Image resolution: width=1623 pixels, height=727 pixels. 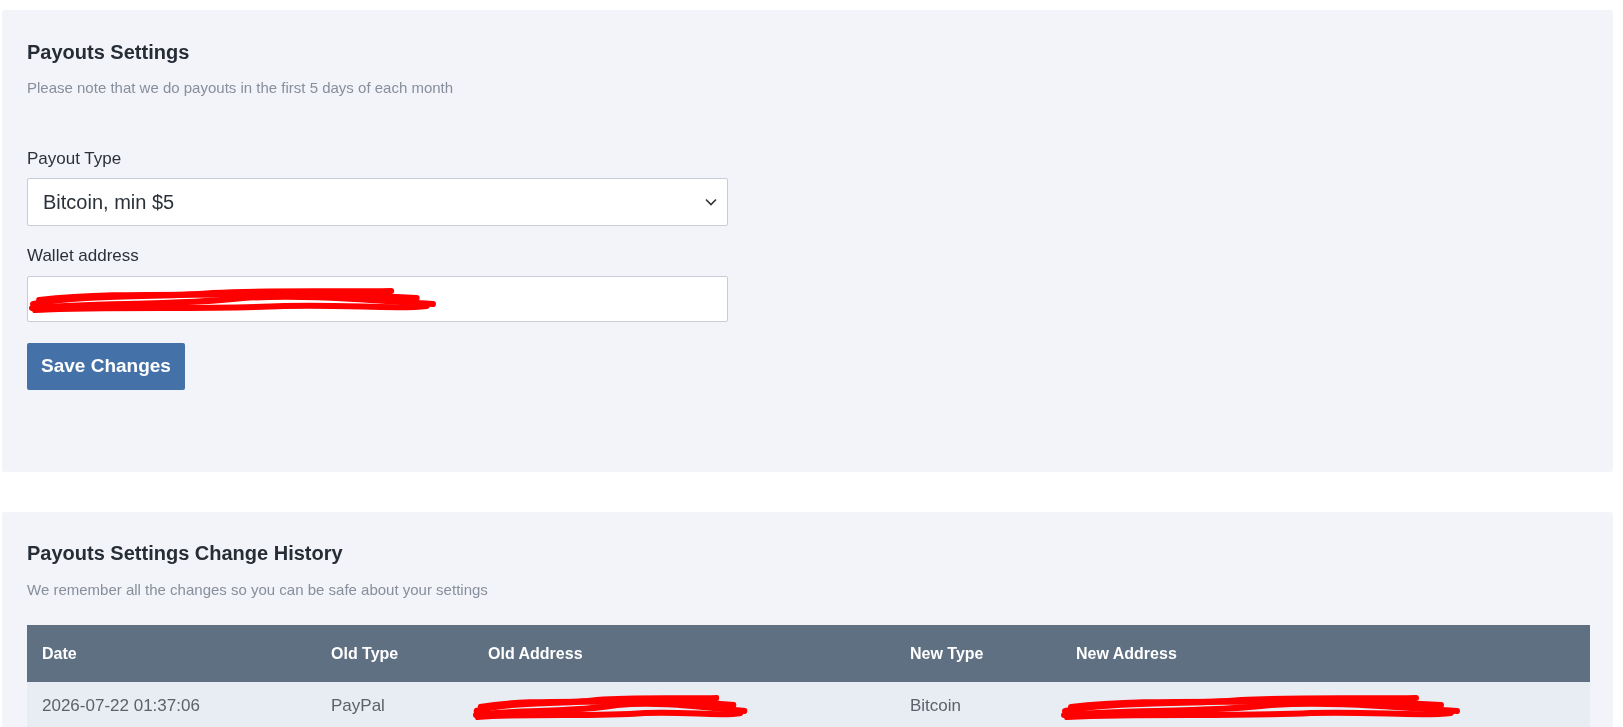 What do you see at coordinates (358, 705) in the screenshot?
I see `table-cell-text: PayPal` at bounding box center [358, 705].